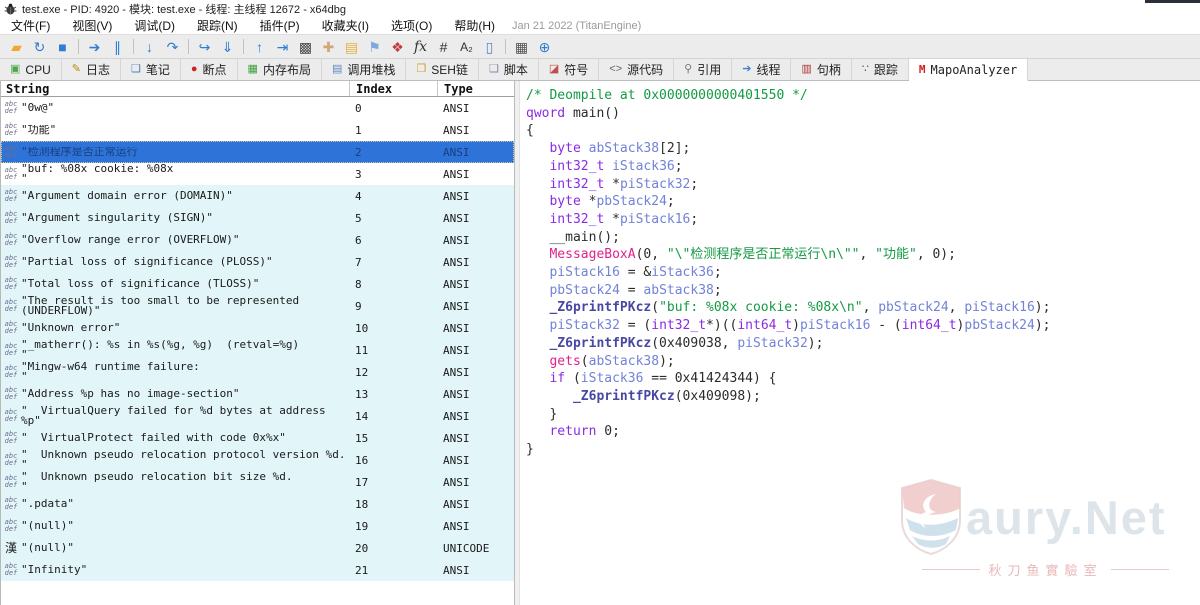 The height and width of the screenshot is (605, 1200). I want to click on string-row-1: abc def "功能" 1 ANSI, so click(257, 130).